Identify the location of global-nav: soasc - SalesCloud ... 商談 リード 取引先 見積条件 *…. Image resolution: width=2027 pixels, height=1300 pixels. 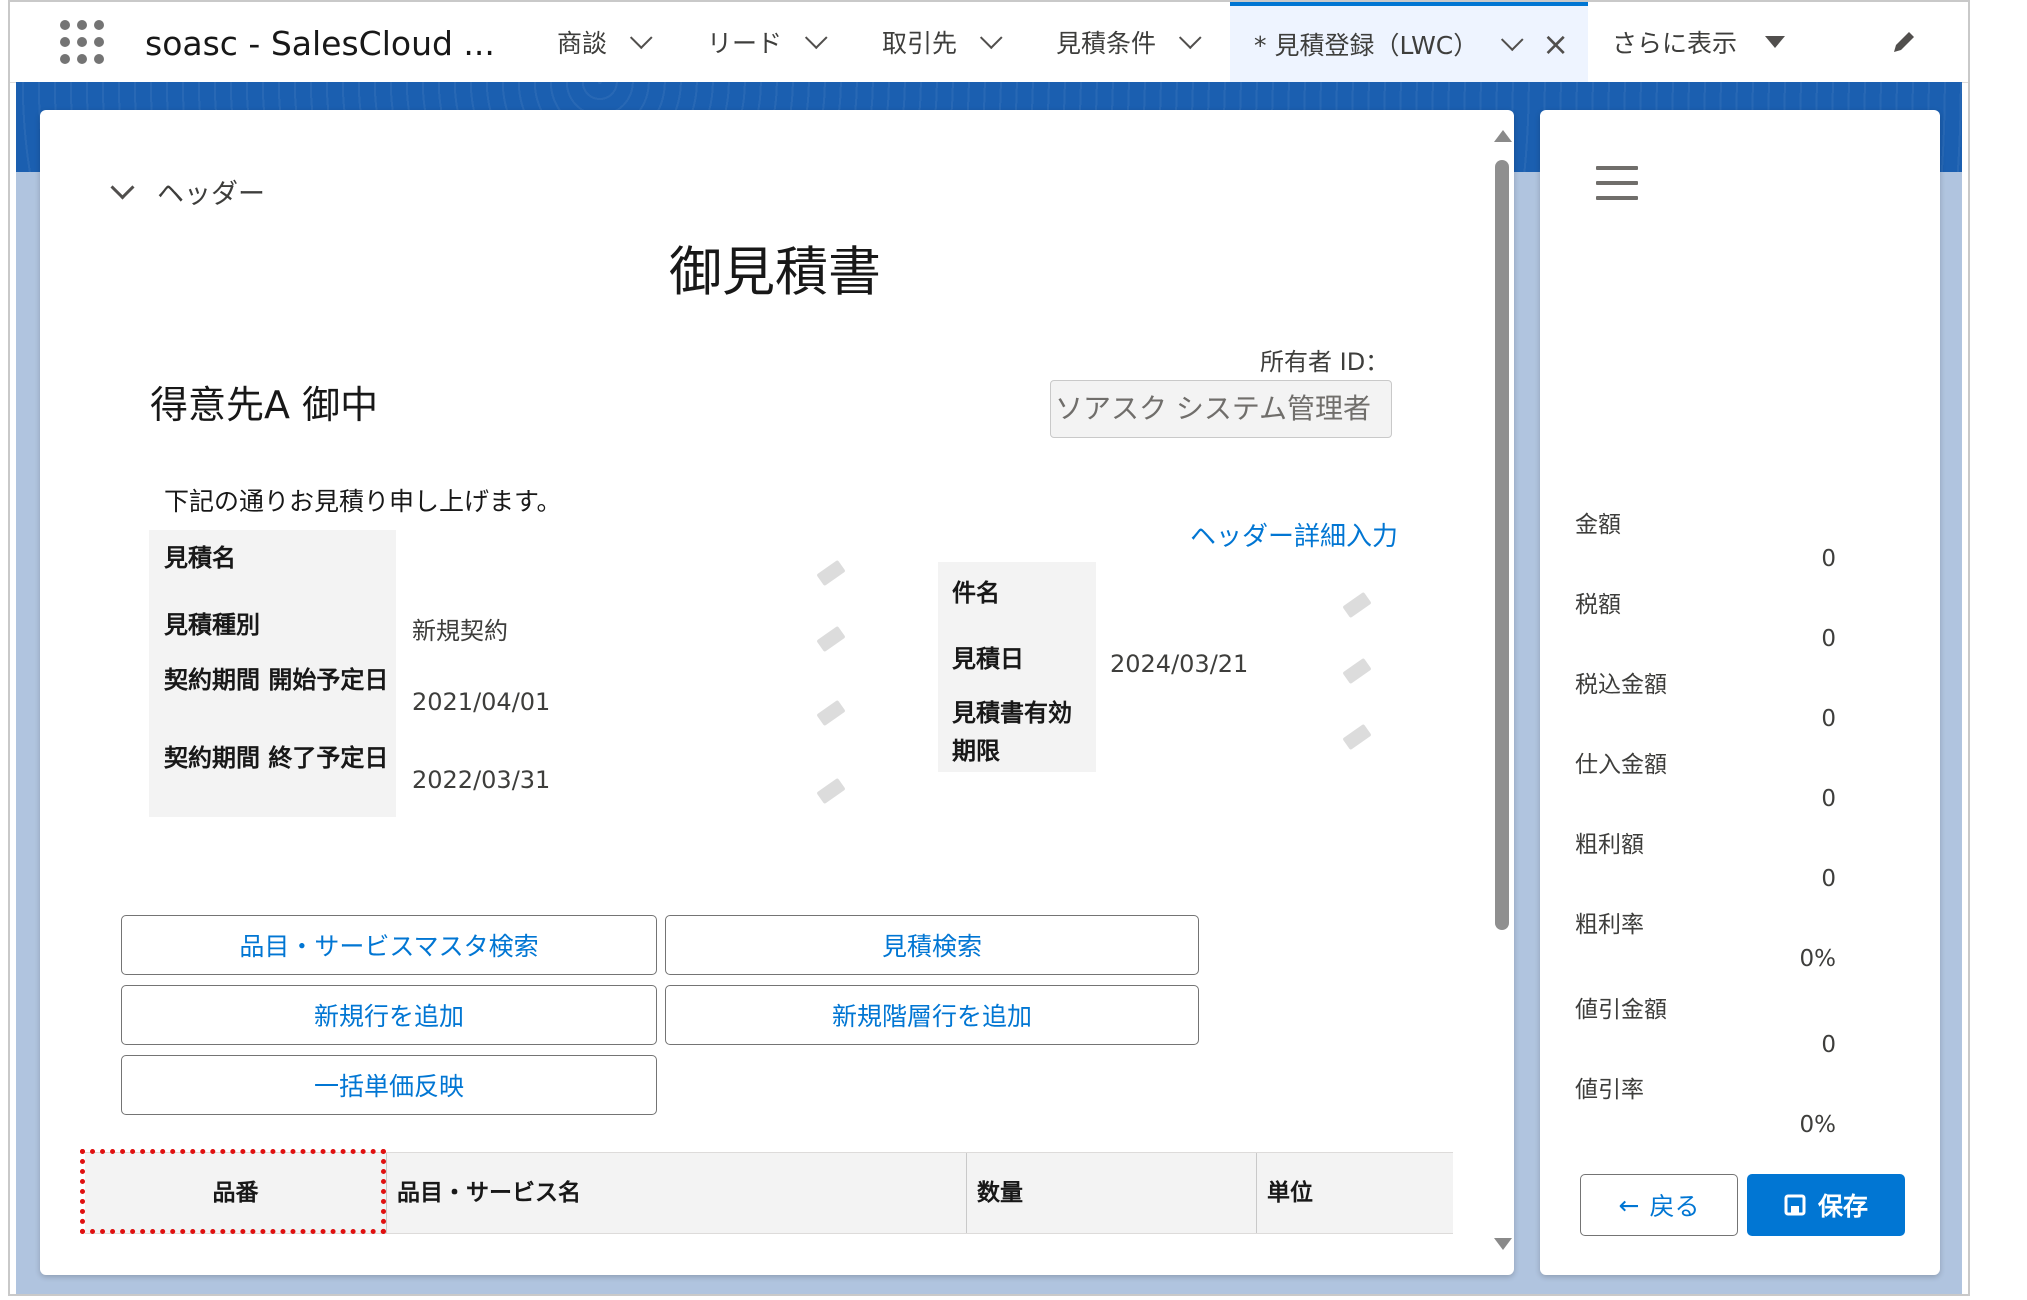
(989, 42).